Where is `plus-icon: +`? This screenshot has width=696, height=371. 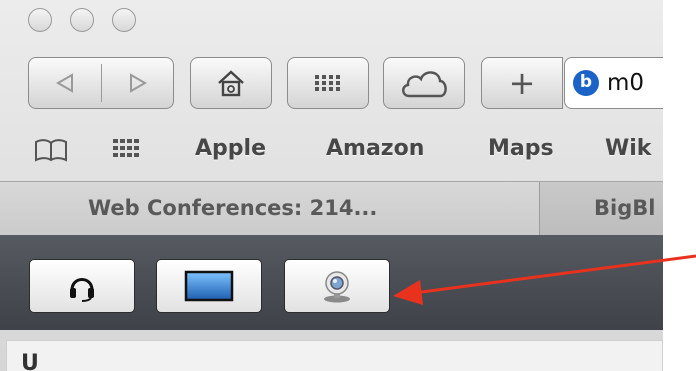 plus-icon: + is located at coordinates (522, 83).